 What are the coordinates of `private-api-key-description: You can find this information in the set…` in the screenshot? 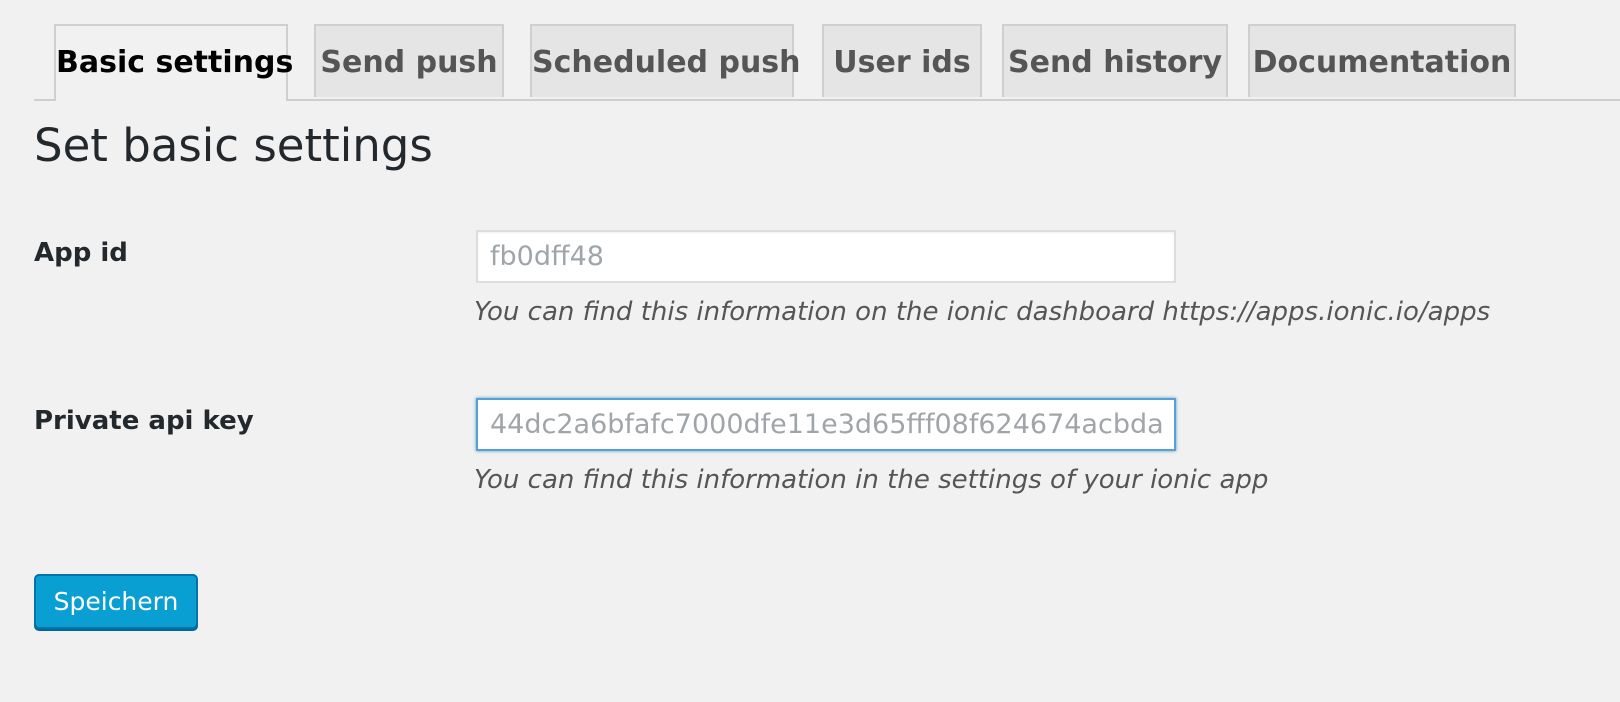 It's located at (871, 480).